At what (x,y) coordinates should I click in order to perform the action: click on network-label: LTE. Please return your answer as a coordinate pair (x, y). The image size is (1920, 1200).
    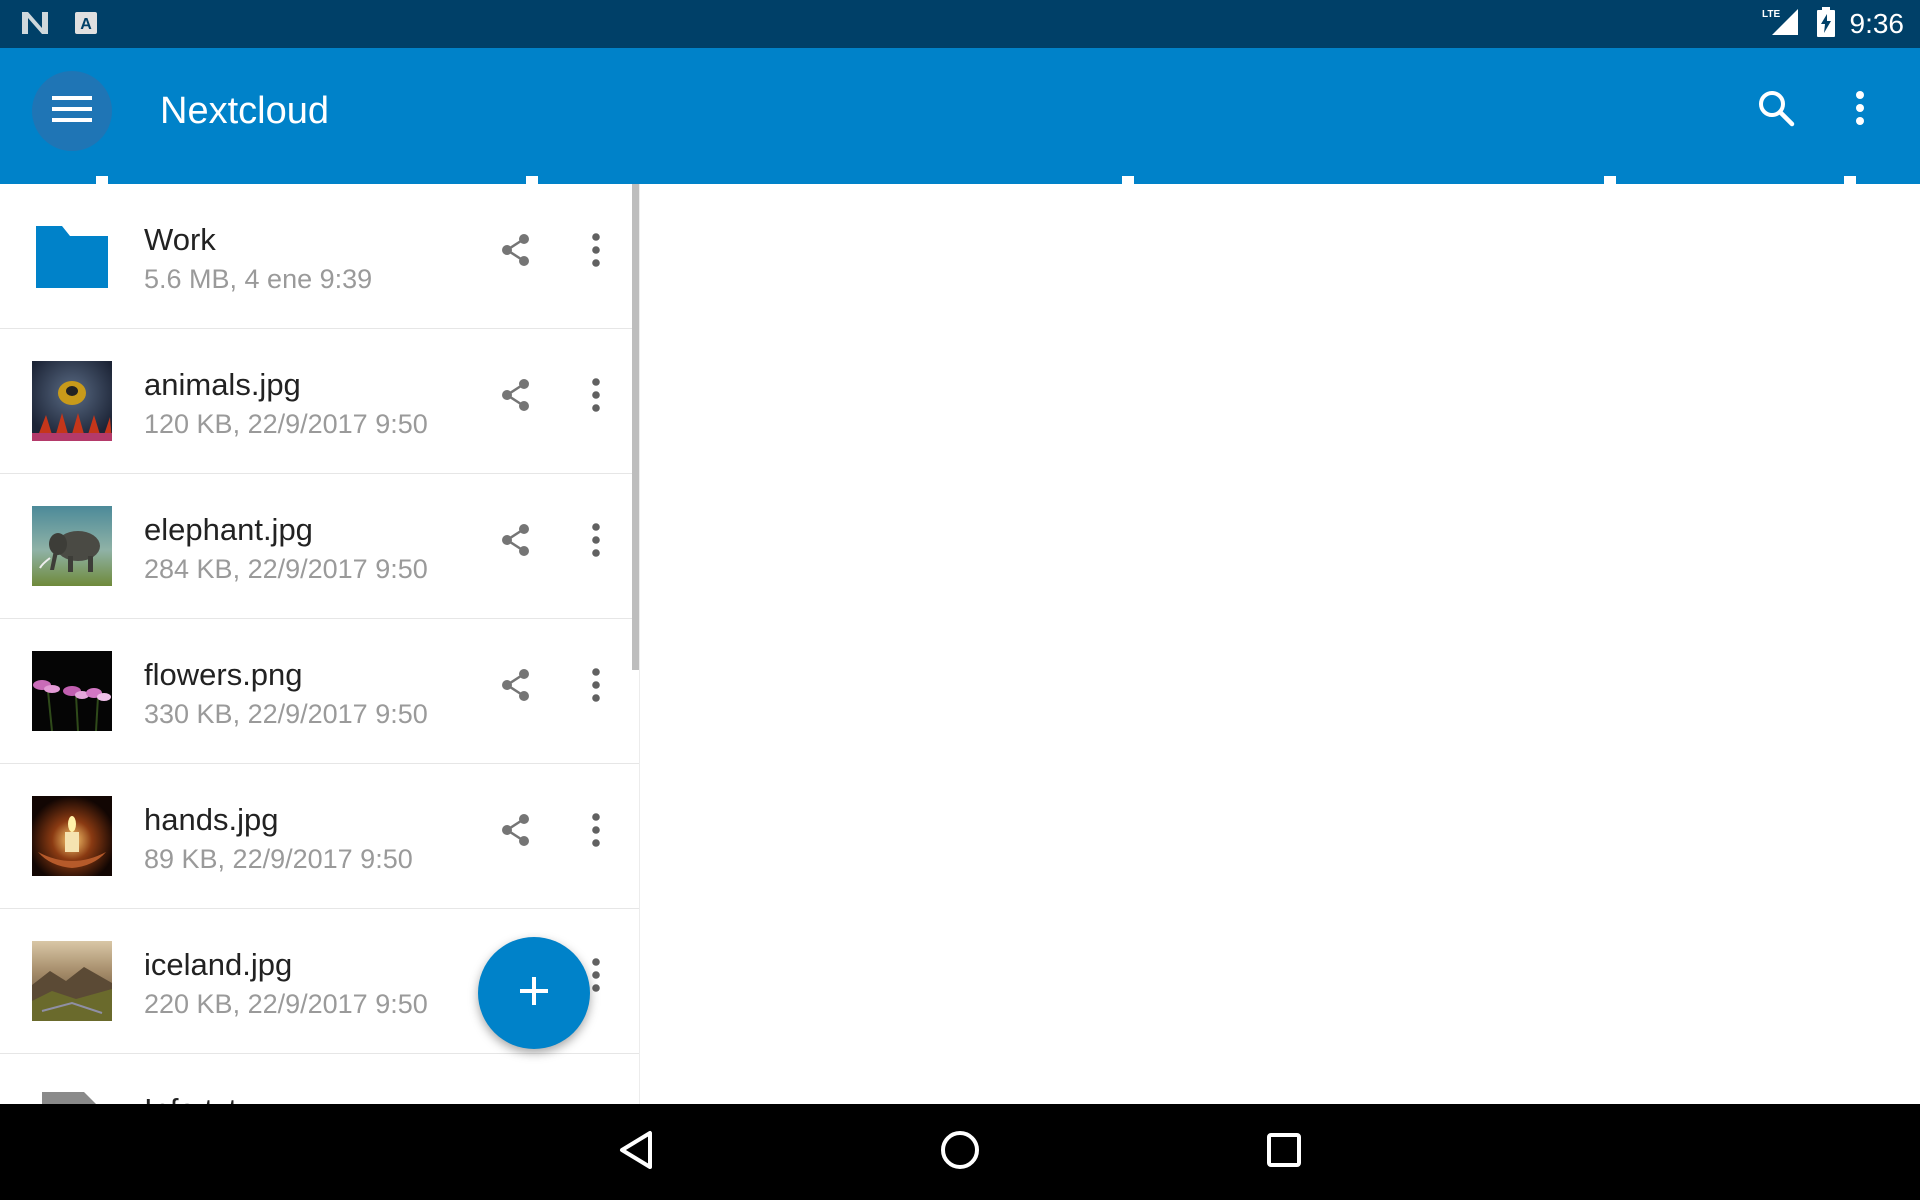
    Looking at the image, I should click on (1771, 14).